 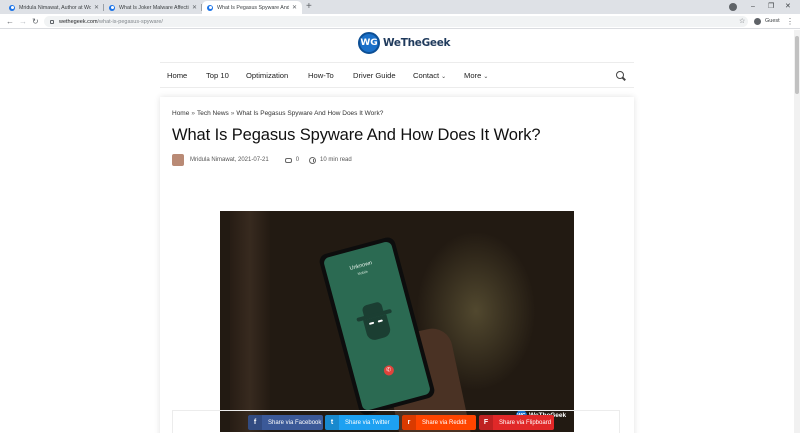 What do you see at coordinates (309, 7) in the screenshot?
I see `new-tab-button: +` at bounding box center [309, 7].